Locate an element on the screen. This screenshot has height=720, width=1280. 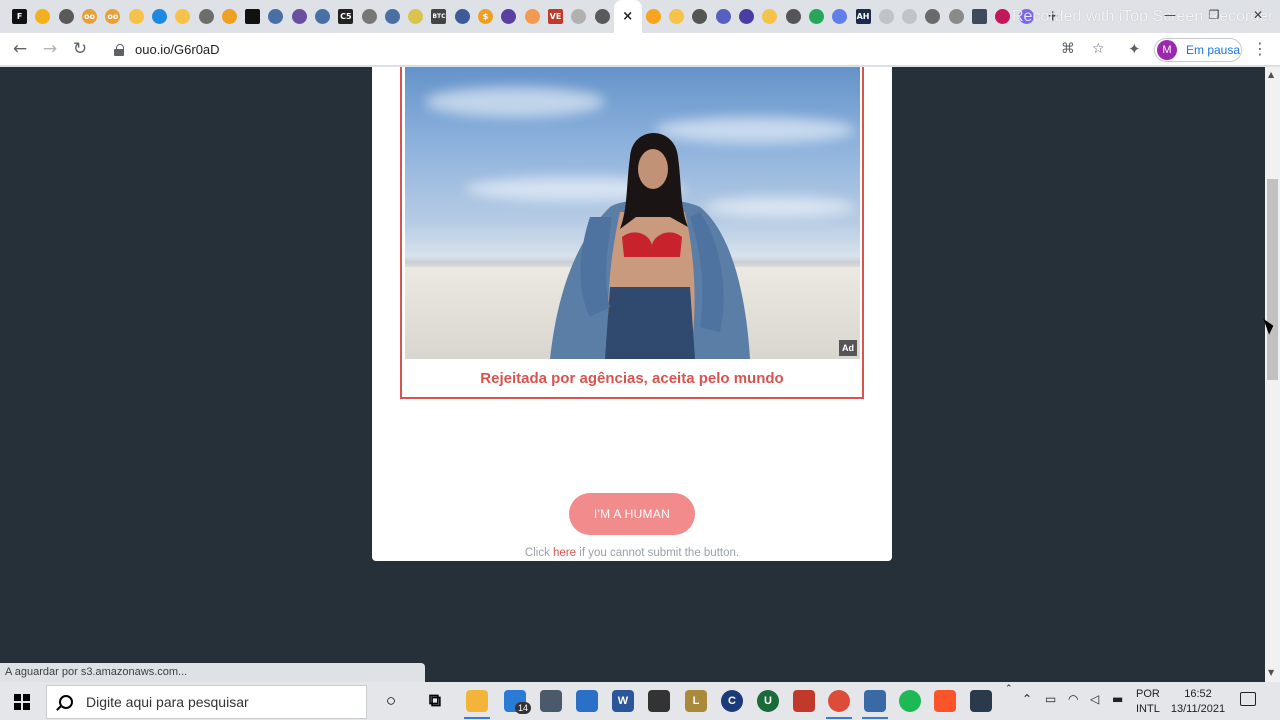
file-explorer-icon is located at coordinates (477, 701).